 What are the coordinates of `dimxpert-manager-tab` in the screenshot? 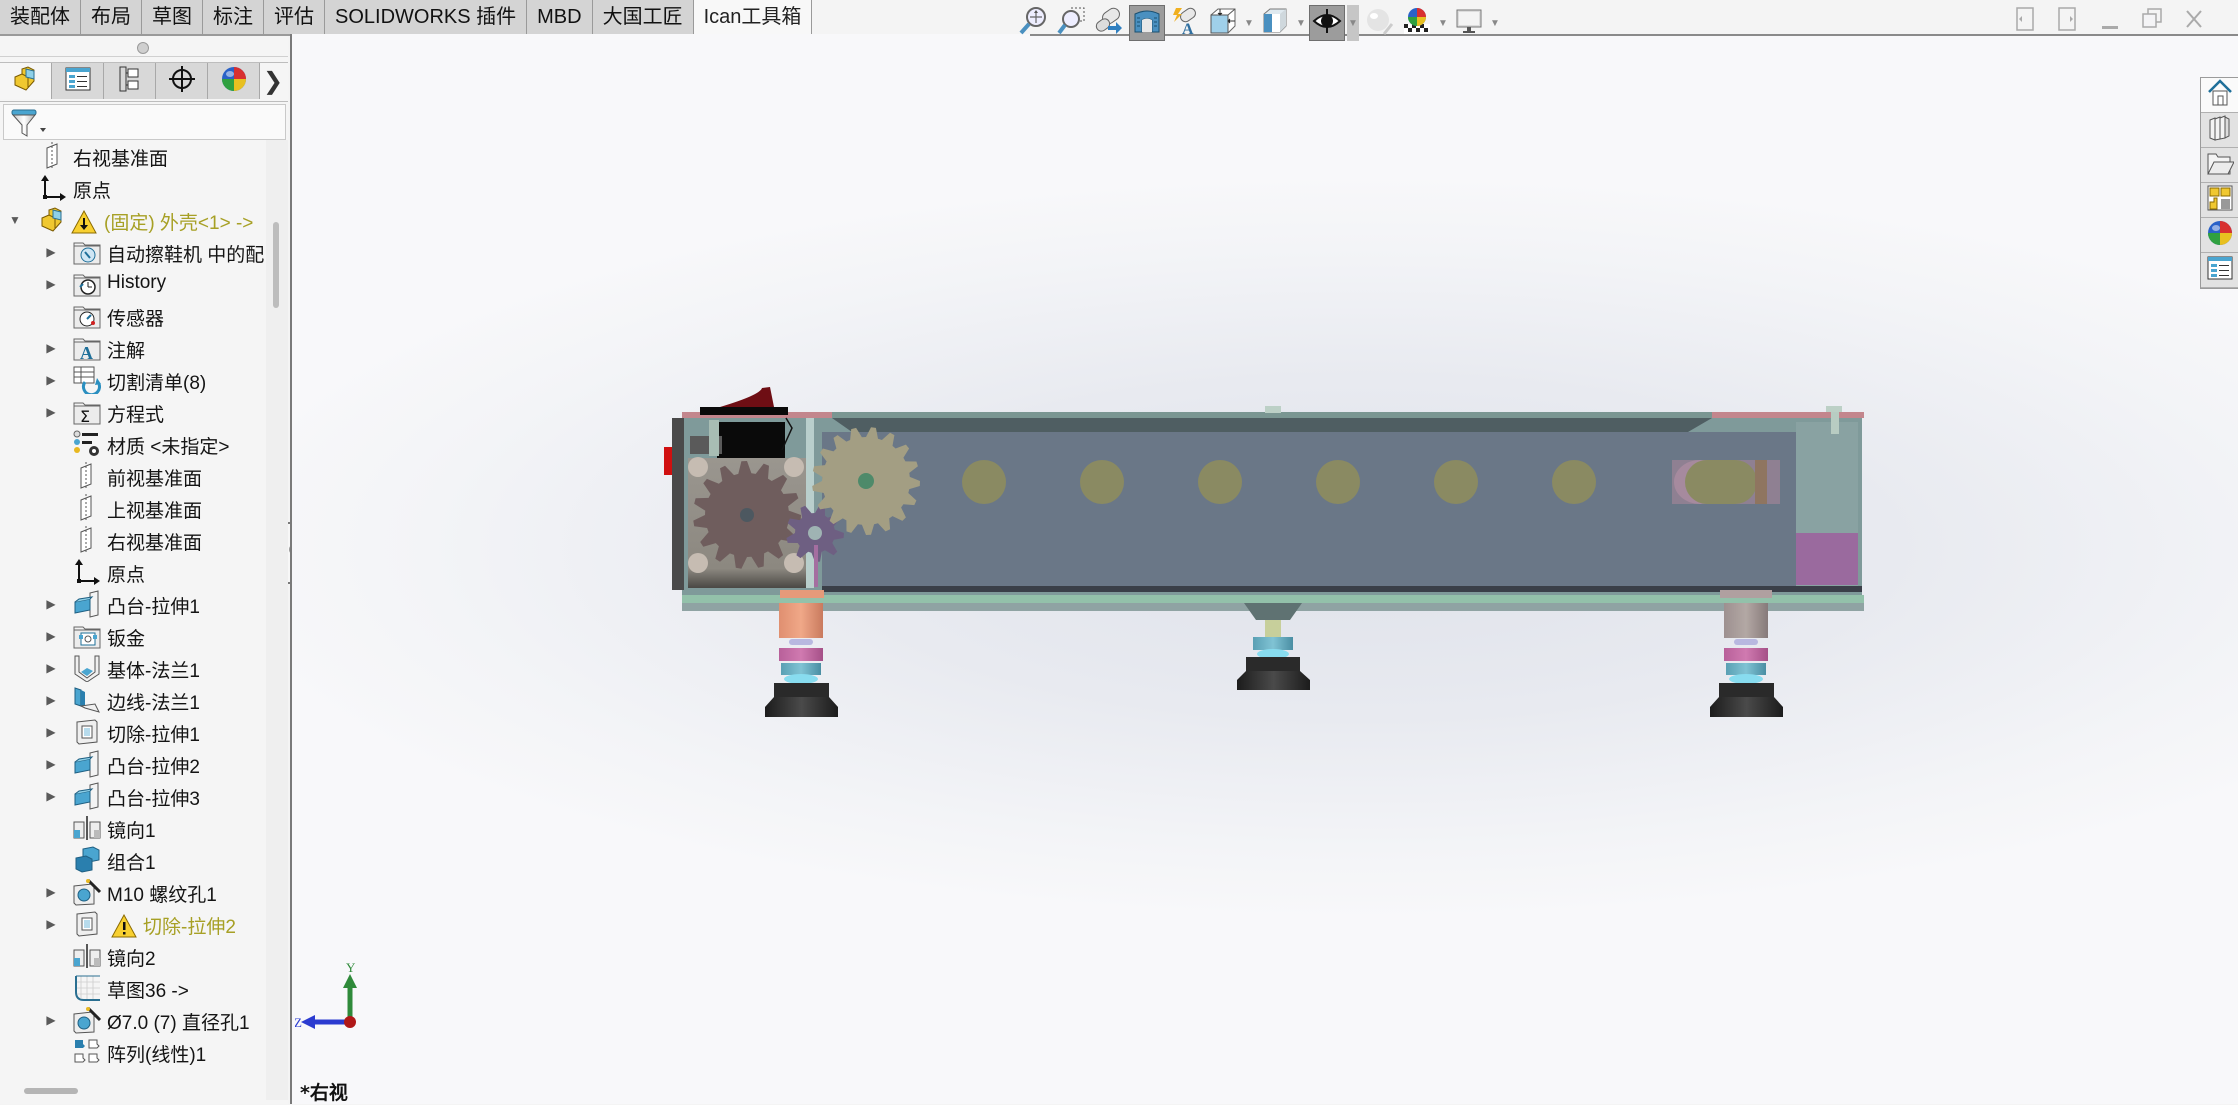 It's located at (182, 81).